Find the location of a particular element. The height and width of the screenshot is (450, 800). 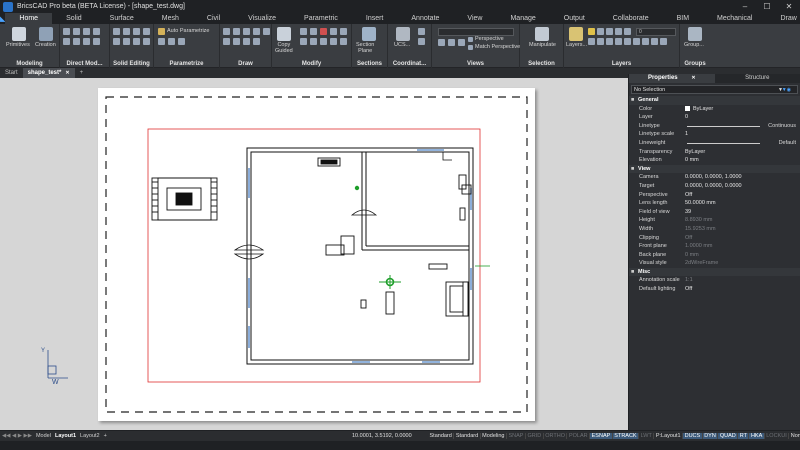

arc-icon is located at coordinates (256, 31).